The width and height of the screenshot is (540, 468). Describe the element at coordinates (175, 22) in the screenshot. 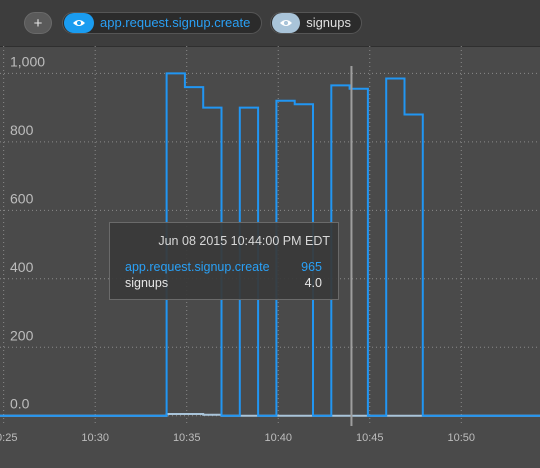

I see `metric-pill-label: app.request.signup.create` at that location.